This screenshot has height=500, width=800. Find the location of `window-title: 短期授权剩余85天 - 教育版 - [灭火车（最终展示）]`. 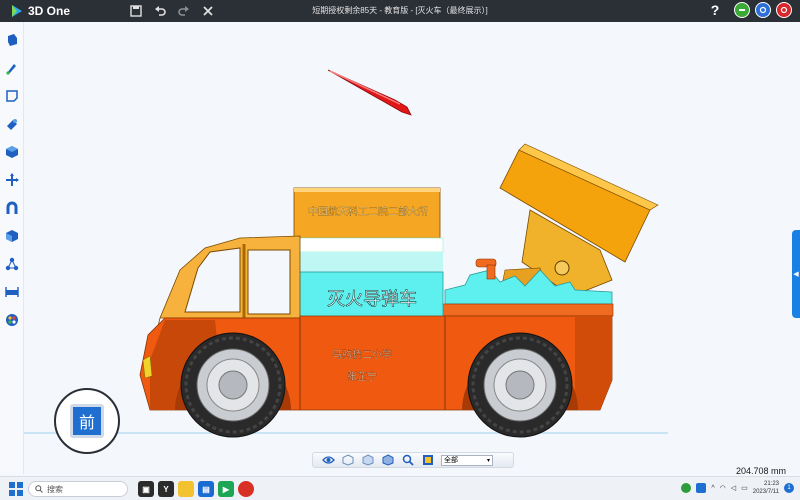

window-title: 短期授权剩余85天 - 教育版 - [灭火车（最终展示）] is located at coordinates (400, 10).